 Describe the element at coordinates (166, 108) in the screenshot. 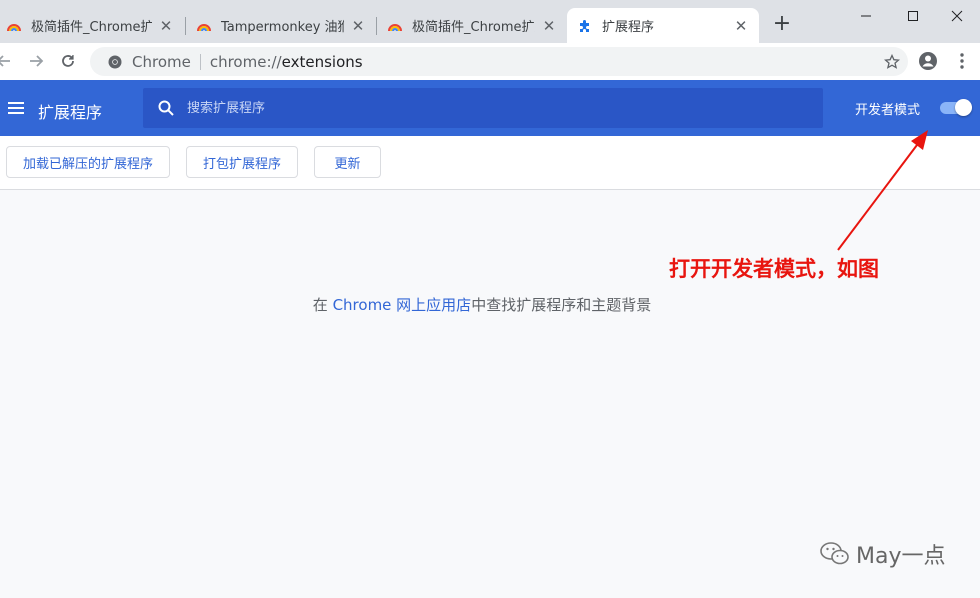

I see `search-icon` at that location.